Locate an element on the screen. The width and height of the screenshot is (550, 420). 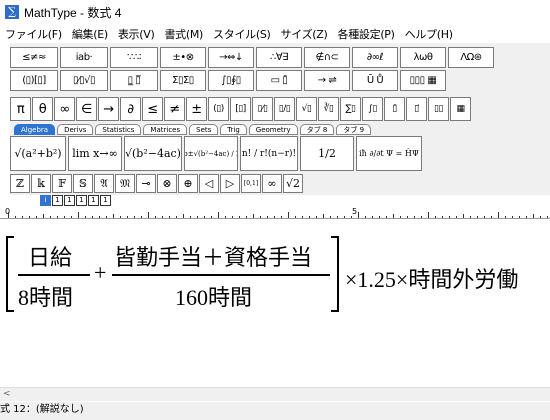
multimap-button: ⊸ is located at coordinates (146, 183).